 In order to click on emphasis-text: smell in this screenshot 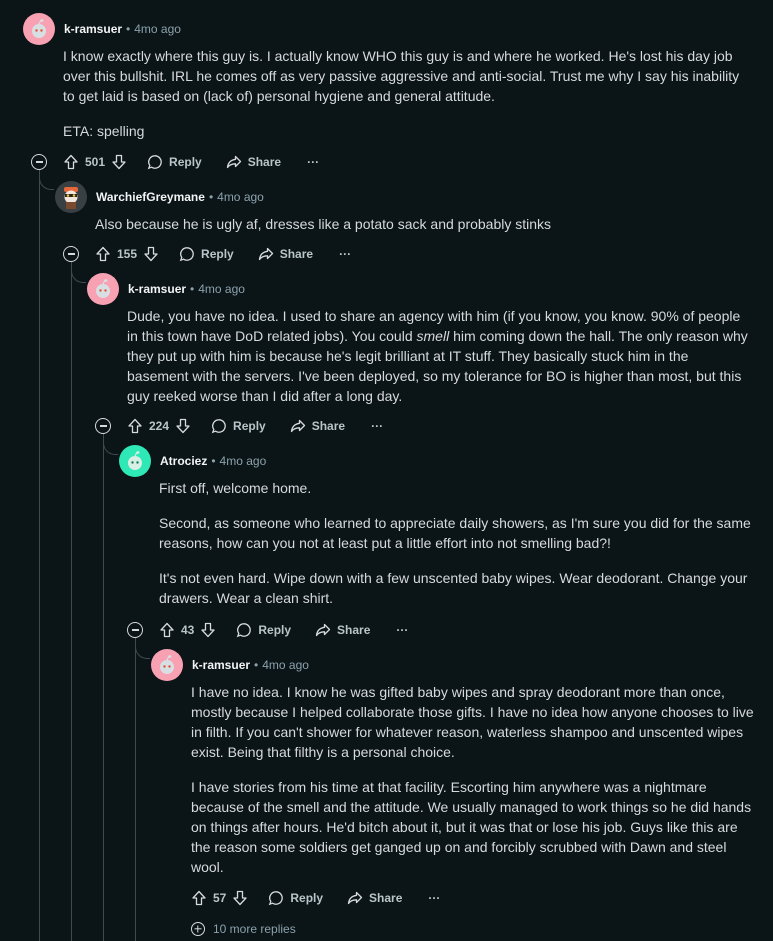, I will do `click(433, 336)`.